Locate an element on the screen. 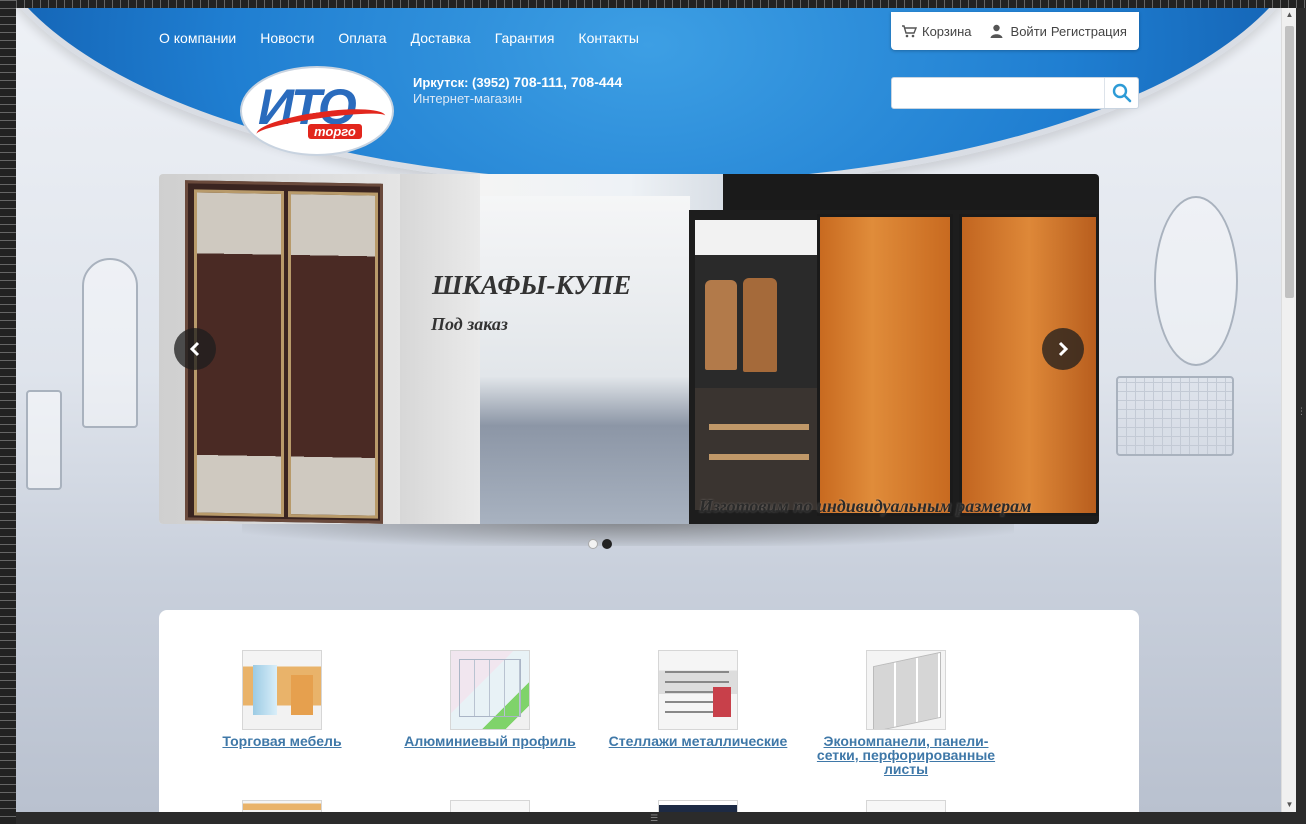 This screenshot has height=824, width=1306. phone-numbers: 708-111, 708-444 is located at coordinates (568, 82).